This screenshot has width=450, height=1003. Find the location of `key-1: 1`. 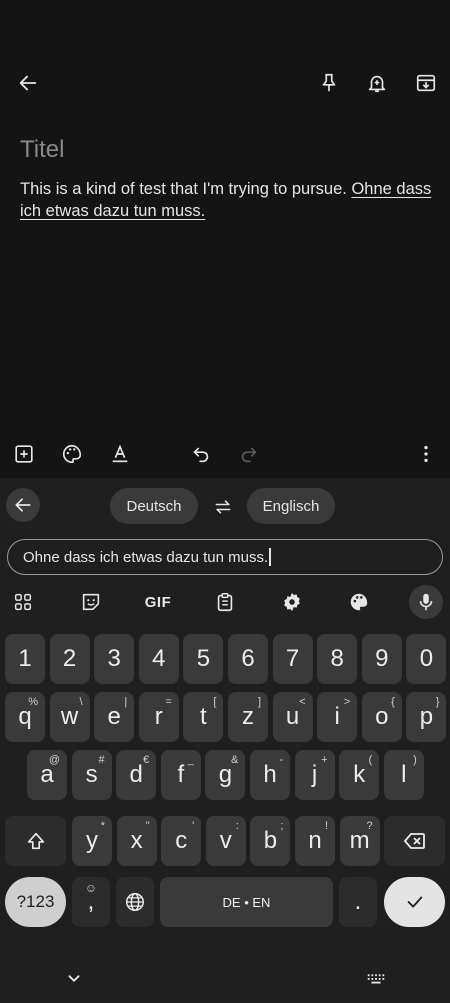

key-1: 1 is located at coordinates (25, 659).